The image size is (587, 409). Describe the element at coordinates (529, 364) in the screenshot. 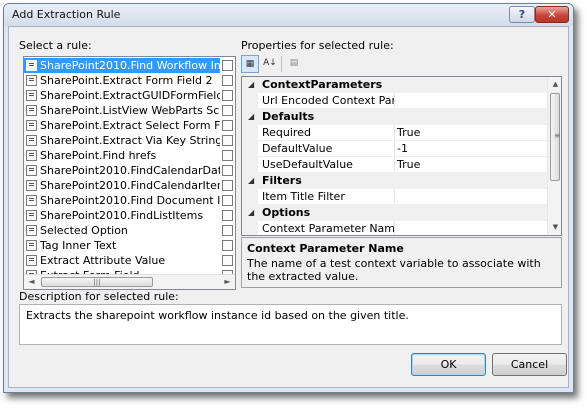

I see `cancel-button: Cancel` at that location.